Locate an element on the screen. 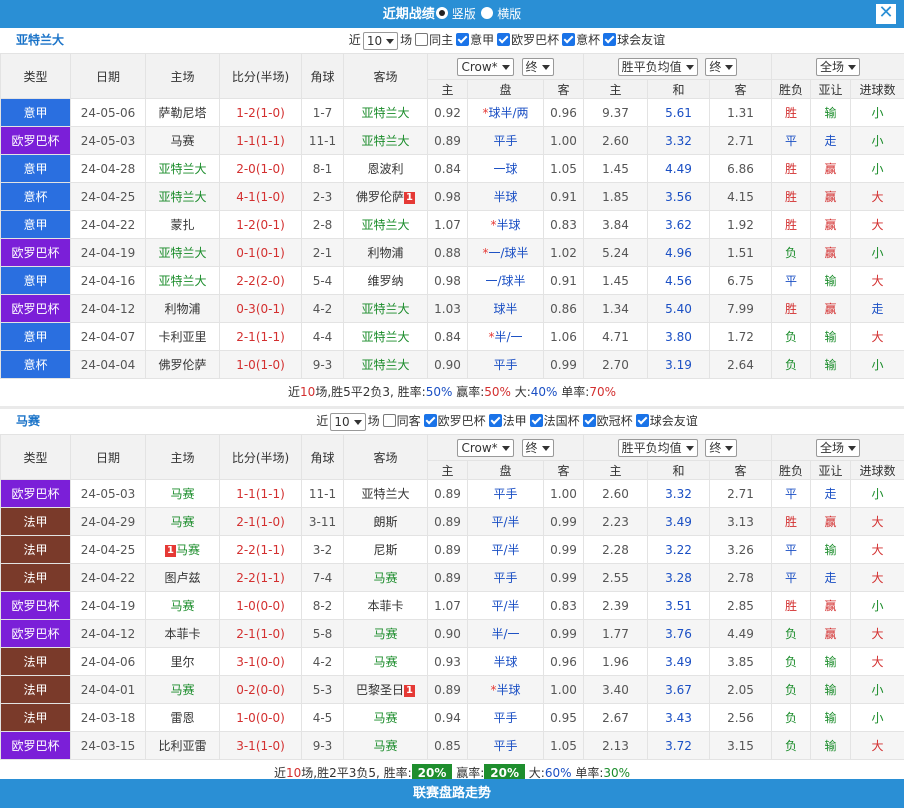  match-score: 0-1(0-1) is located at coordinates (260, 252).